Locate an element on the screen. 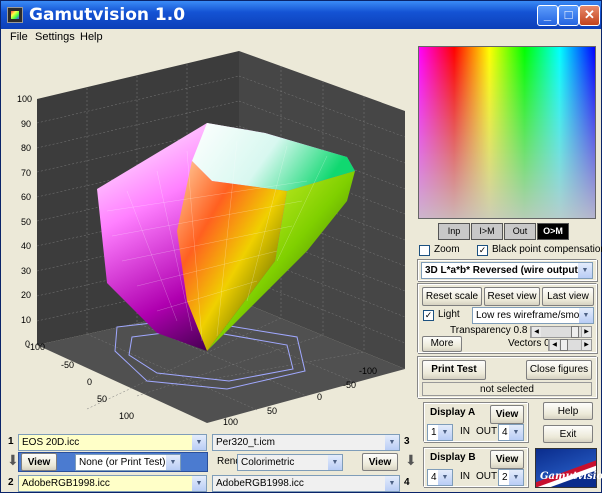 The width and height of the screenshot is (602, 493). menu-bar: File Settings Help is located at coordinates (301, 38).